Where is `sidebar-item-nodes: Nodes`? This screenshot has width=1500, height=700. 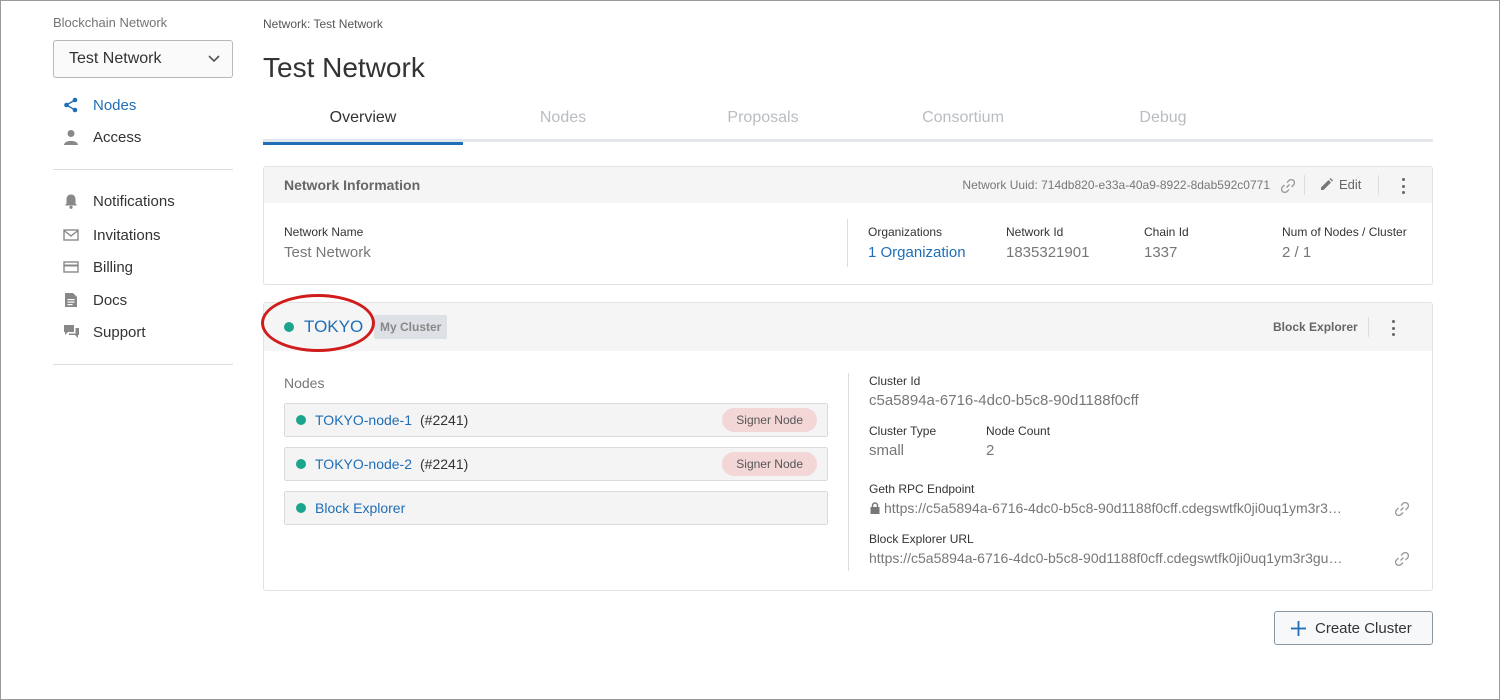
sidebar-item-nodes: Nodes is located at coordinates (99, 105).